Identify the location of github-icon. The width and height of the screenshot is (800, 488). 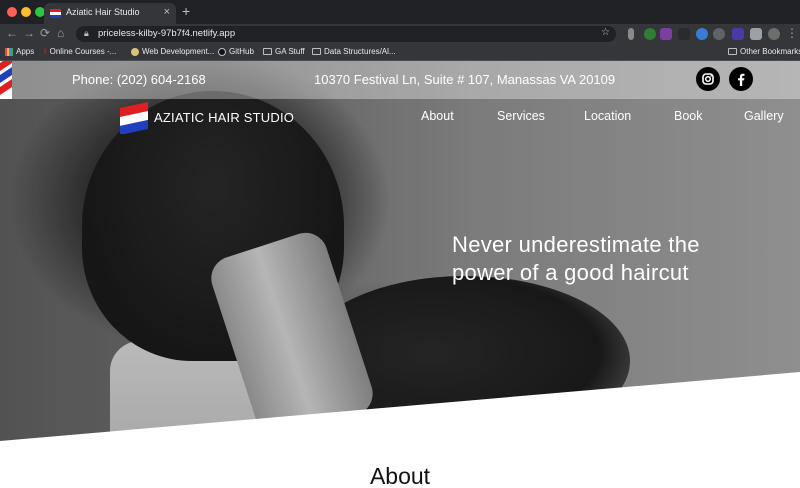
(222, 51).